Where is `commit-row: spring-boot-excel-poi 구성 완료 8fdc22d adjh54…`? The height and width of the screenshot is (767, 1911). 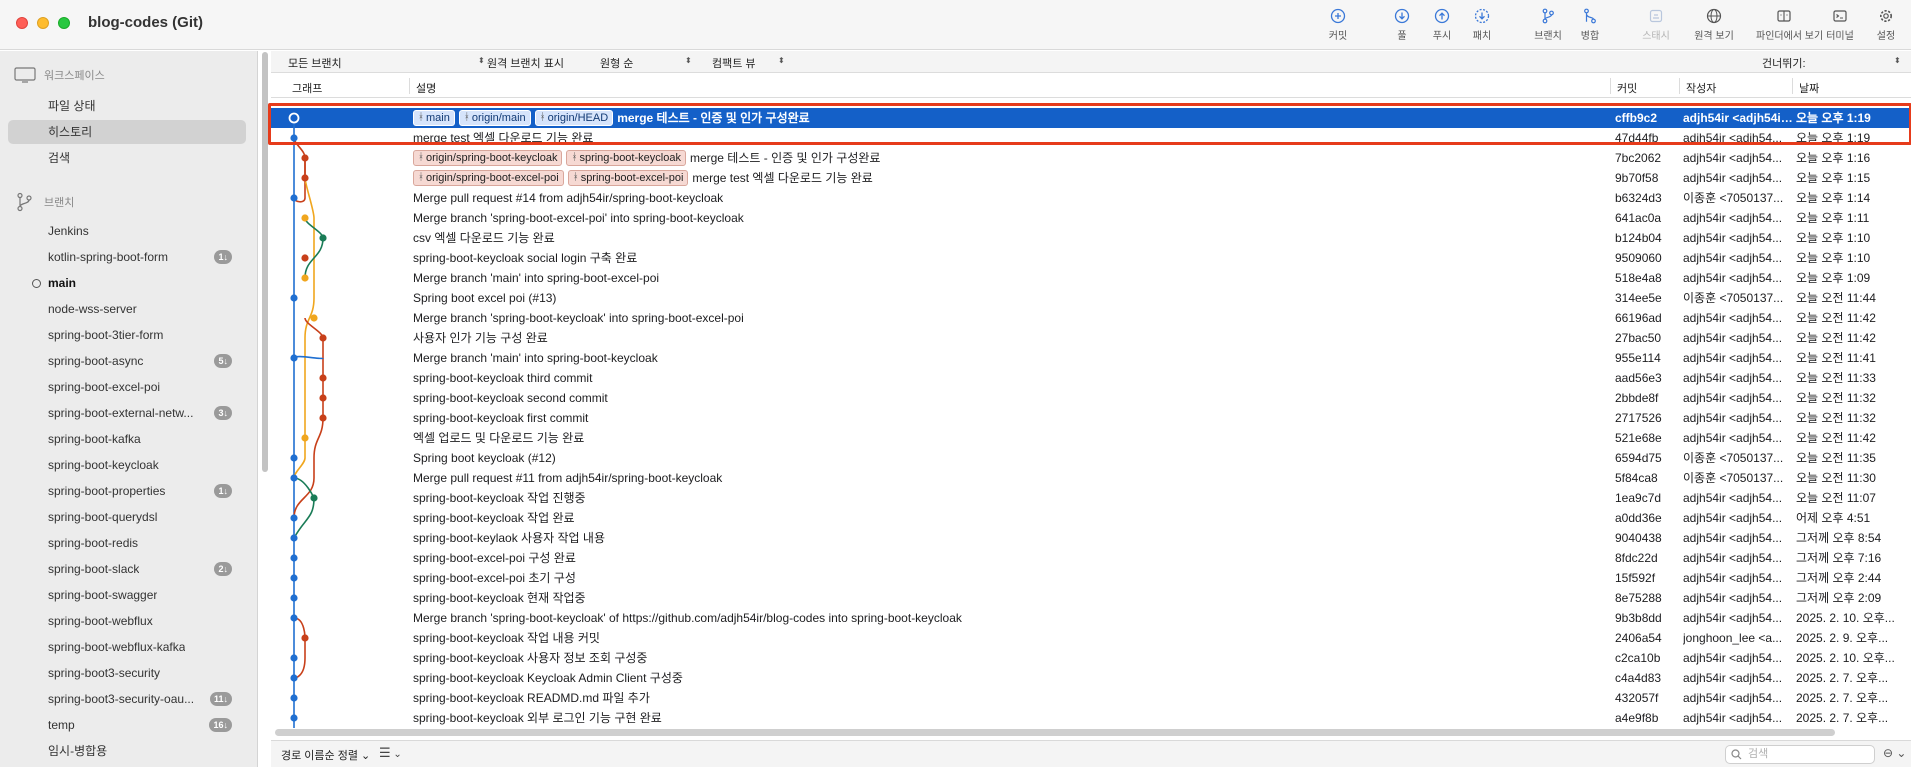 commit-row: spring-boot-excel-poi 구성 완료 8fdc22d adjh54… is located at coordinates (1091, 558).